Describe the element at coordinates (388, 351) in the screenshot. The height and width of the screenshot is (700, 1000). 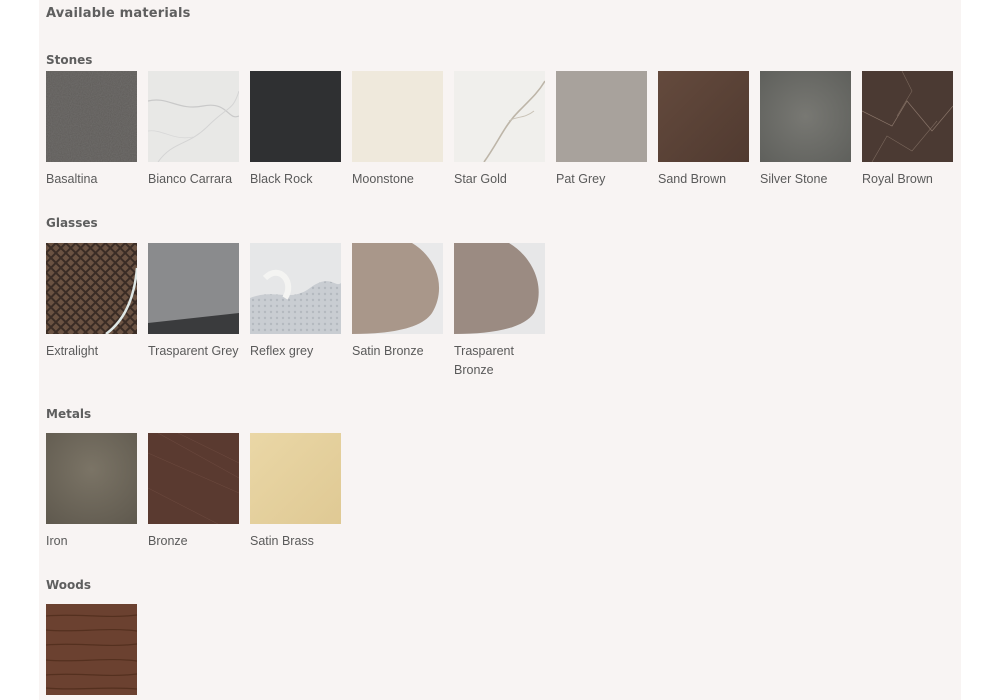
I see `swatch-label: Satin Bronze` at that location.